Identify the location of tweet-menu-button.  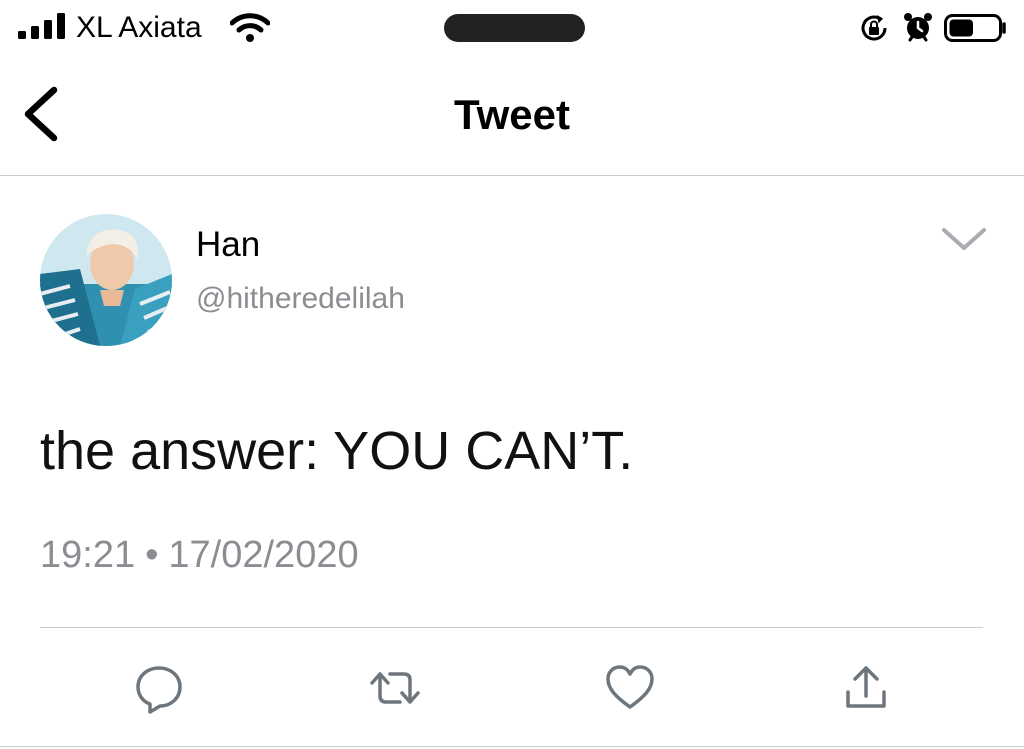
(964, 238).